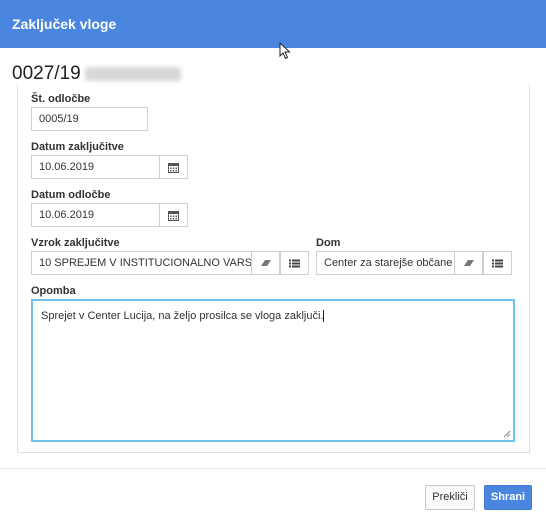 This screenshot has width=546, height=514. Describe the element at coordinates (273, 24) in the screenshot. I see `dialog-title: Zaključek vloge` at that location.